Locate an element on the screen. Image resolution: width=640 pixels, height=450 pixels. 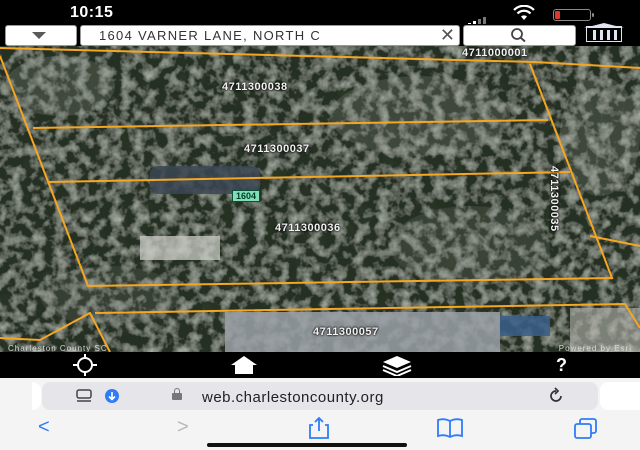
address-search-input: 1604 VARNER LANE, NORTH C ✕ is located at coordinates (270, 35).